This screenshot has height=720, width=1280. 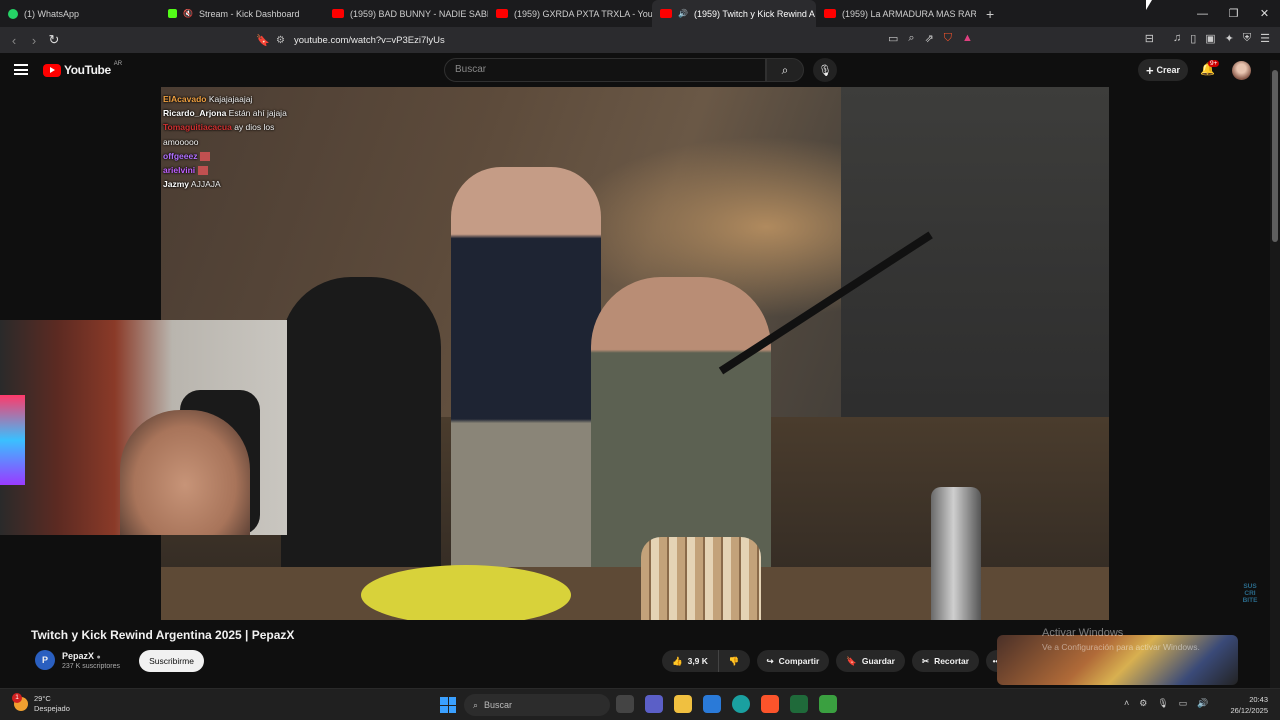 What do you see at coordinates (570, 13) in the screenshot?
I see `tab-gxrda: (1959) GXRDA PXTA TRXLA - YouTub` at bounding box center [570, 13].